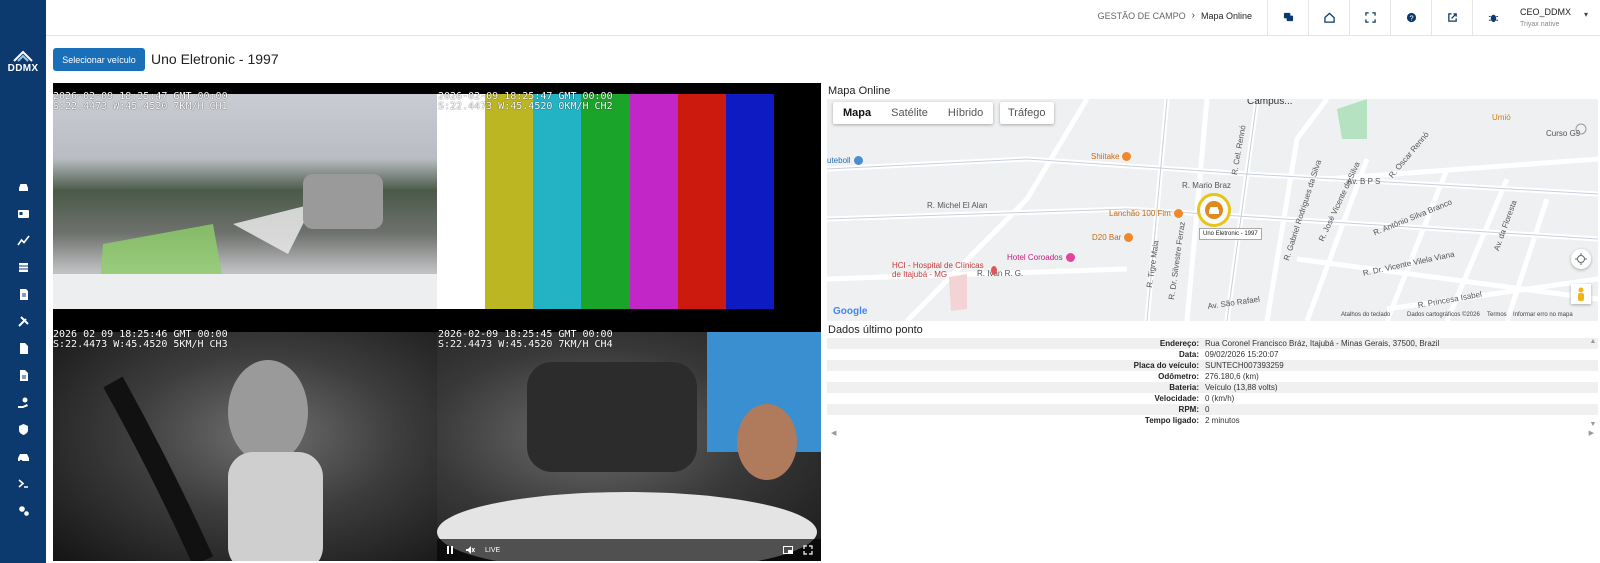 This screenshot has width=1600, height=563. What do you see at coordinates (450, 550) in the screenshot?
I see `pause-icon` at bounding box center [450, 550].